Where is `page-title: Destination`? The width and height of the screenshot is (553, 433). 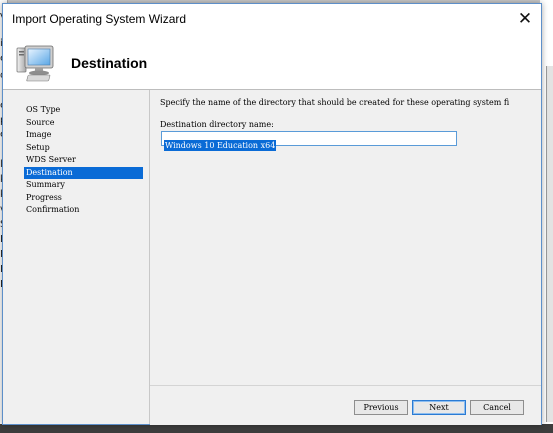 page-title: Destination is located at coordinates (109, 63).